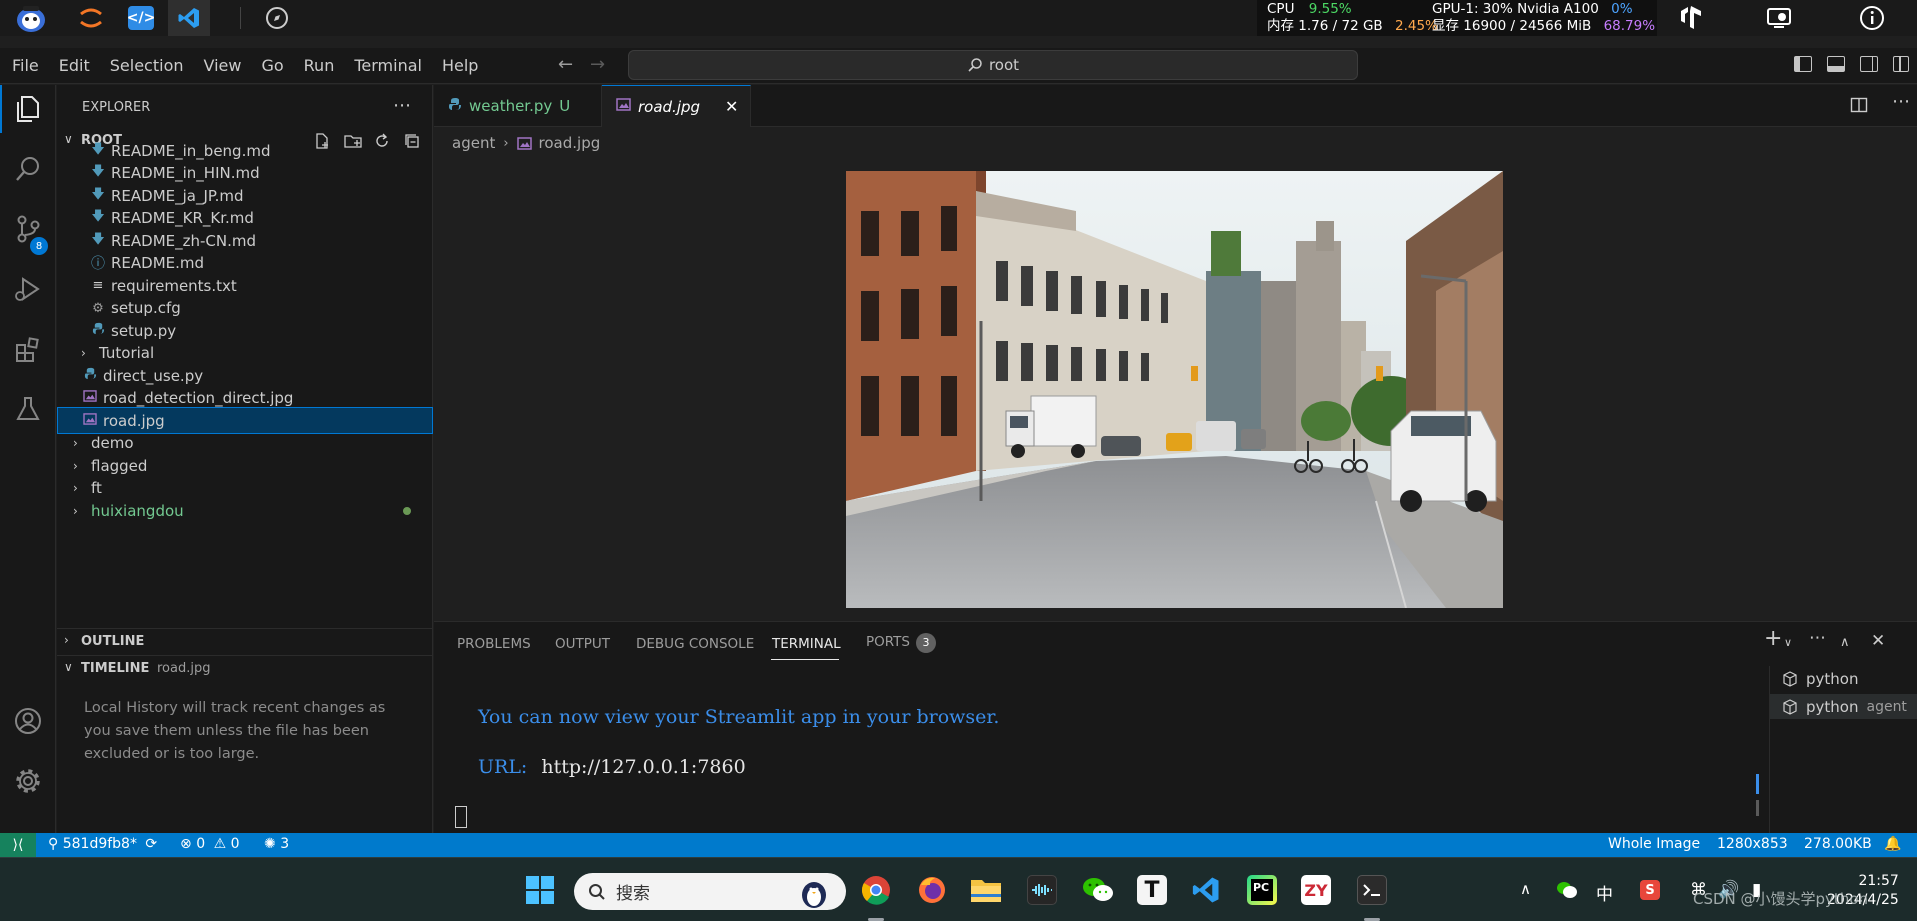 The height and width of the screenshot is (921, 1917). I want to click on ime-indicator: 中, so click(1604, 892).